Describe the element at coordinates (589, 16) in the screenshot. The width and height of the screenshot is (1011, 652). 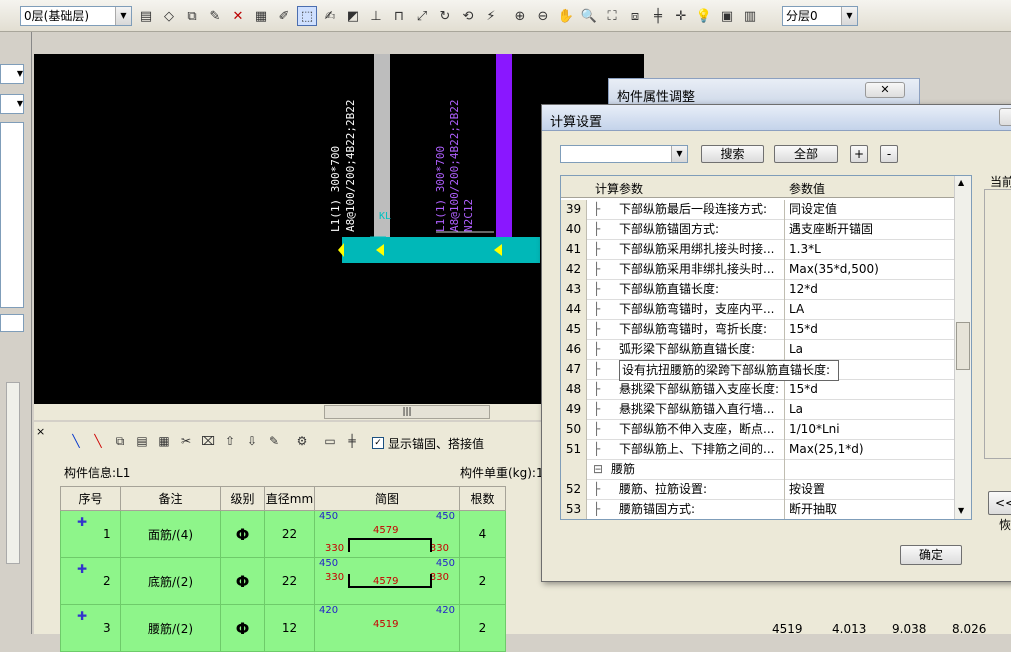
I see `zoom-window-icon: 🔍` at that location.